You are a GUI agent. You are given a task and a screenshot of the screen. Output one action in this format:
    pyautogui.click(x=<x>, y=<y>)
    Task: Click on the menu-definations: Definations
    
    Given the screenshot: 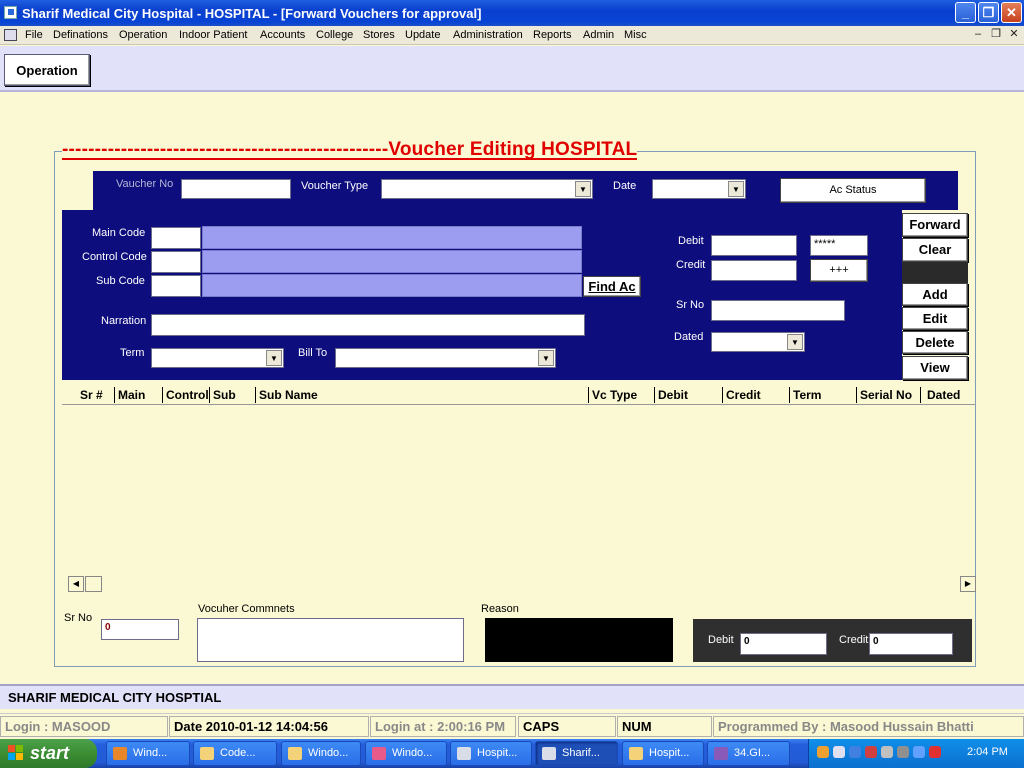 What is the action you would take?
    pyautogui.click(x=80, y=35)
    